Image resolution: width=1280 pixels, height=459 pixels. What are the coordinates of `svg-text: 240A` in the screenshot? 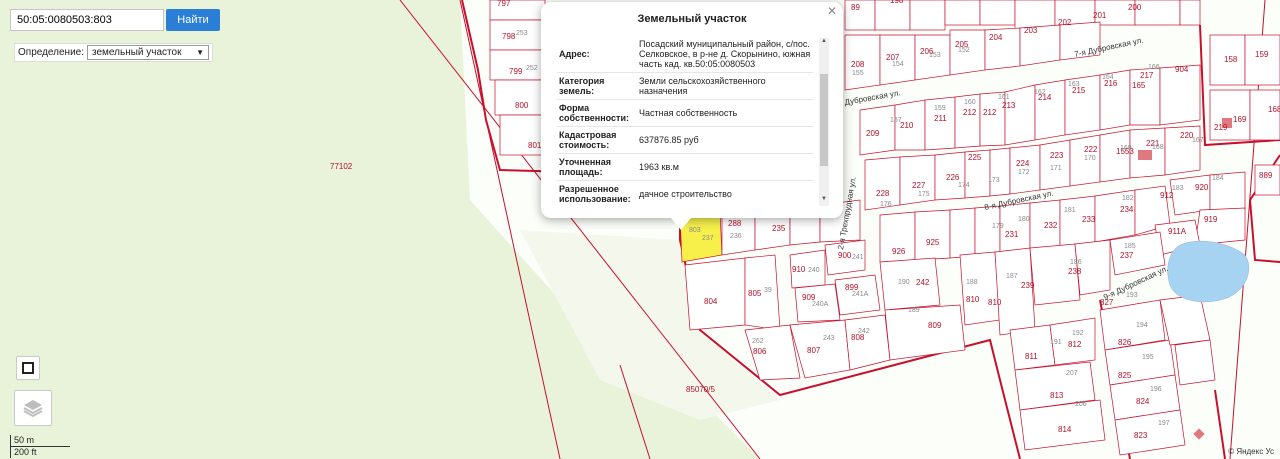 It's located at (820, 304).